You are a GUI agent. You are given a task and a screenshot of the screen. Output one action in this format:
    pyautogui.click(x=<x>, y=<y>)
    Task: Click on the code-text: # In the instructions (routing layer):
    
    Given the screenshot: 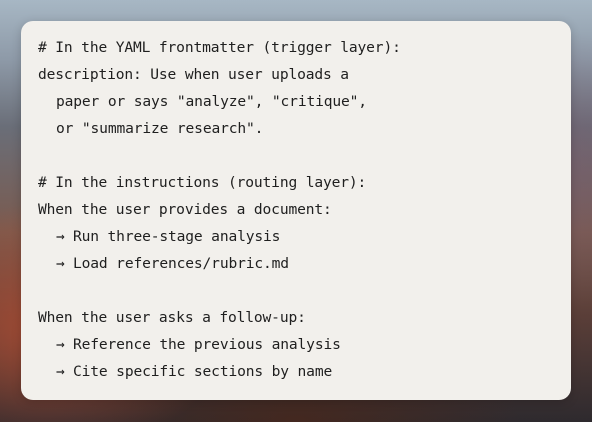 What is the action you would take?
    pyautogui.click(x=202, y=182)
    